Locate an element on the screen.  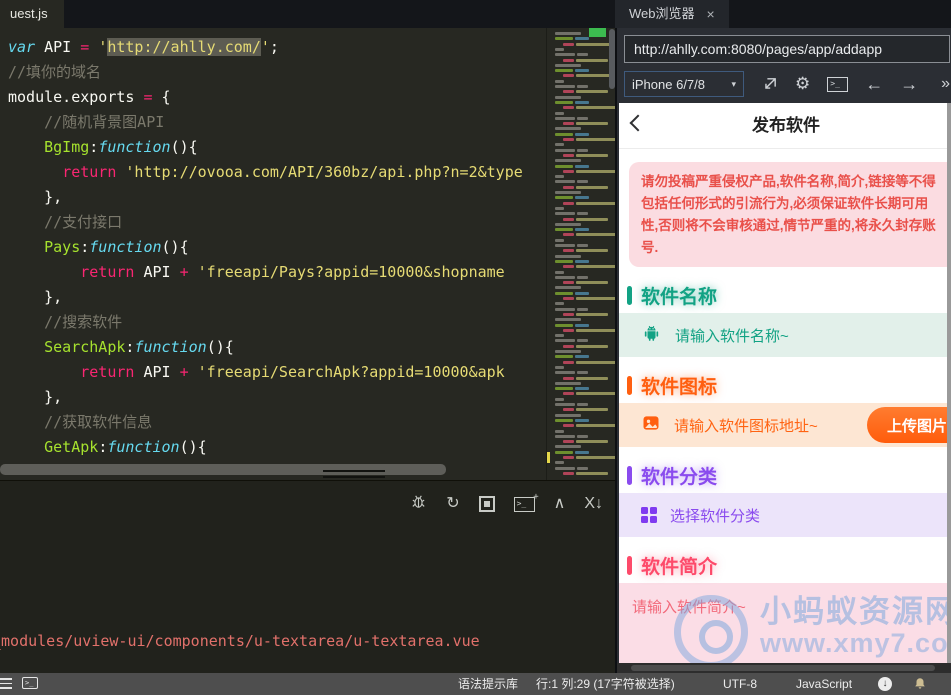
clear-console-icon: X↓ is located at coordinates (593, 504).